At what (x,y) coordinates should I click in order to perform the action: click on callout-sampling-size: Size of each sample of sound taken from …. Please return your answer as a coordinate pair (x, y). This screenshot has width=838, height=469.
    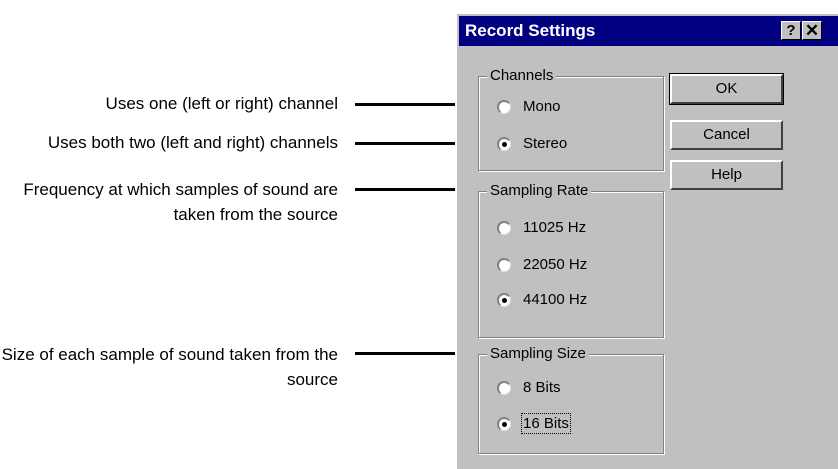
    Looking at the image, I should click on (169, 367).